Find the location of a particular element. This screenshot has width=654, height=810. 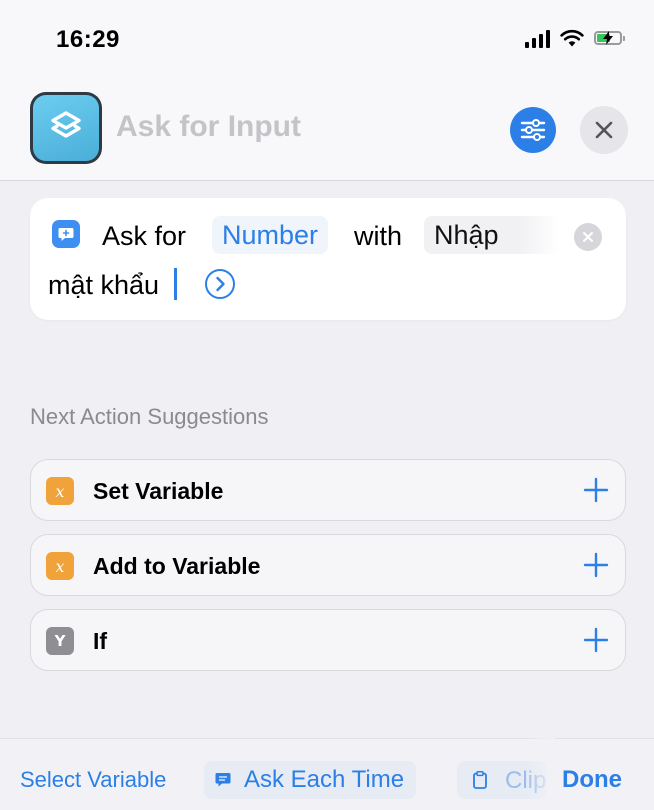

suggestion-label: Add to Variable is located at coordinates (177, 566).